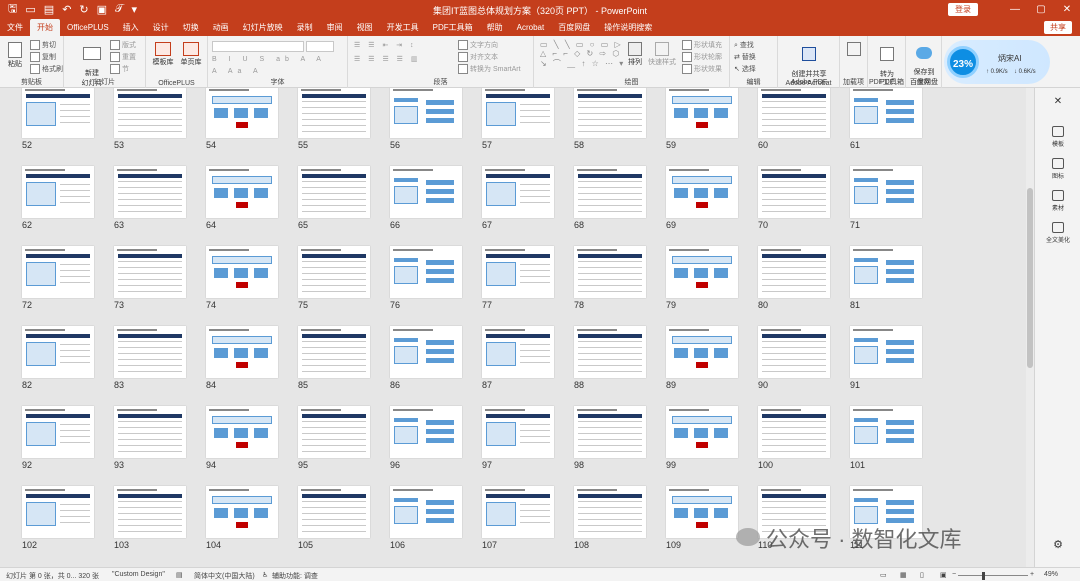  I want to click on tab-7: 幻灯片放映, so click(263, 27).